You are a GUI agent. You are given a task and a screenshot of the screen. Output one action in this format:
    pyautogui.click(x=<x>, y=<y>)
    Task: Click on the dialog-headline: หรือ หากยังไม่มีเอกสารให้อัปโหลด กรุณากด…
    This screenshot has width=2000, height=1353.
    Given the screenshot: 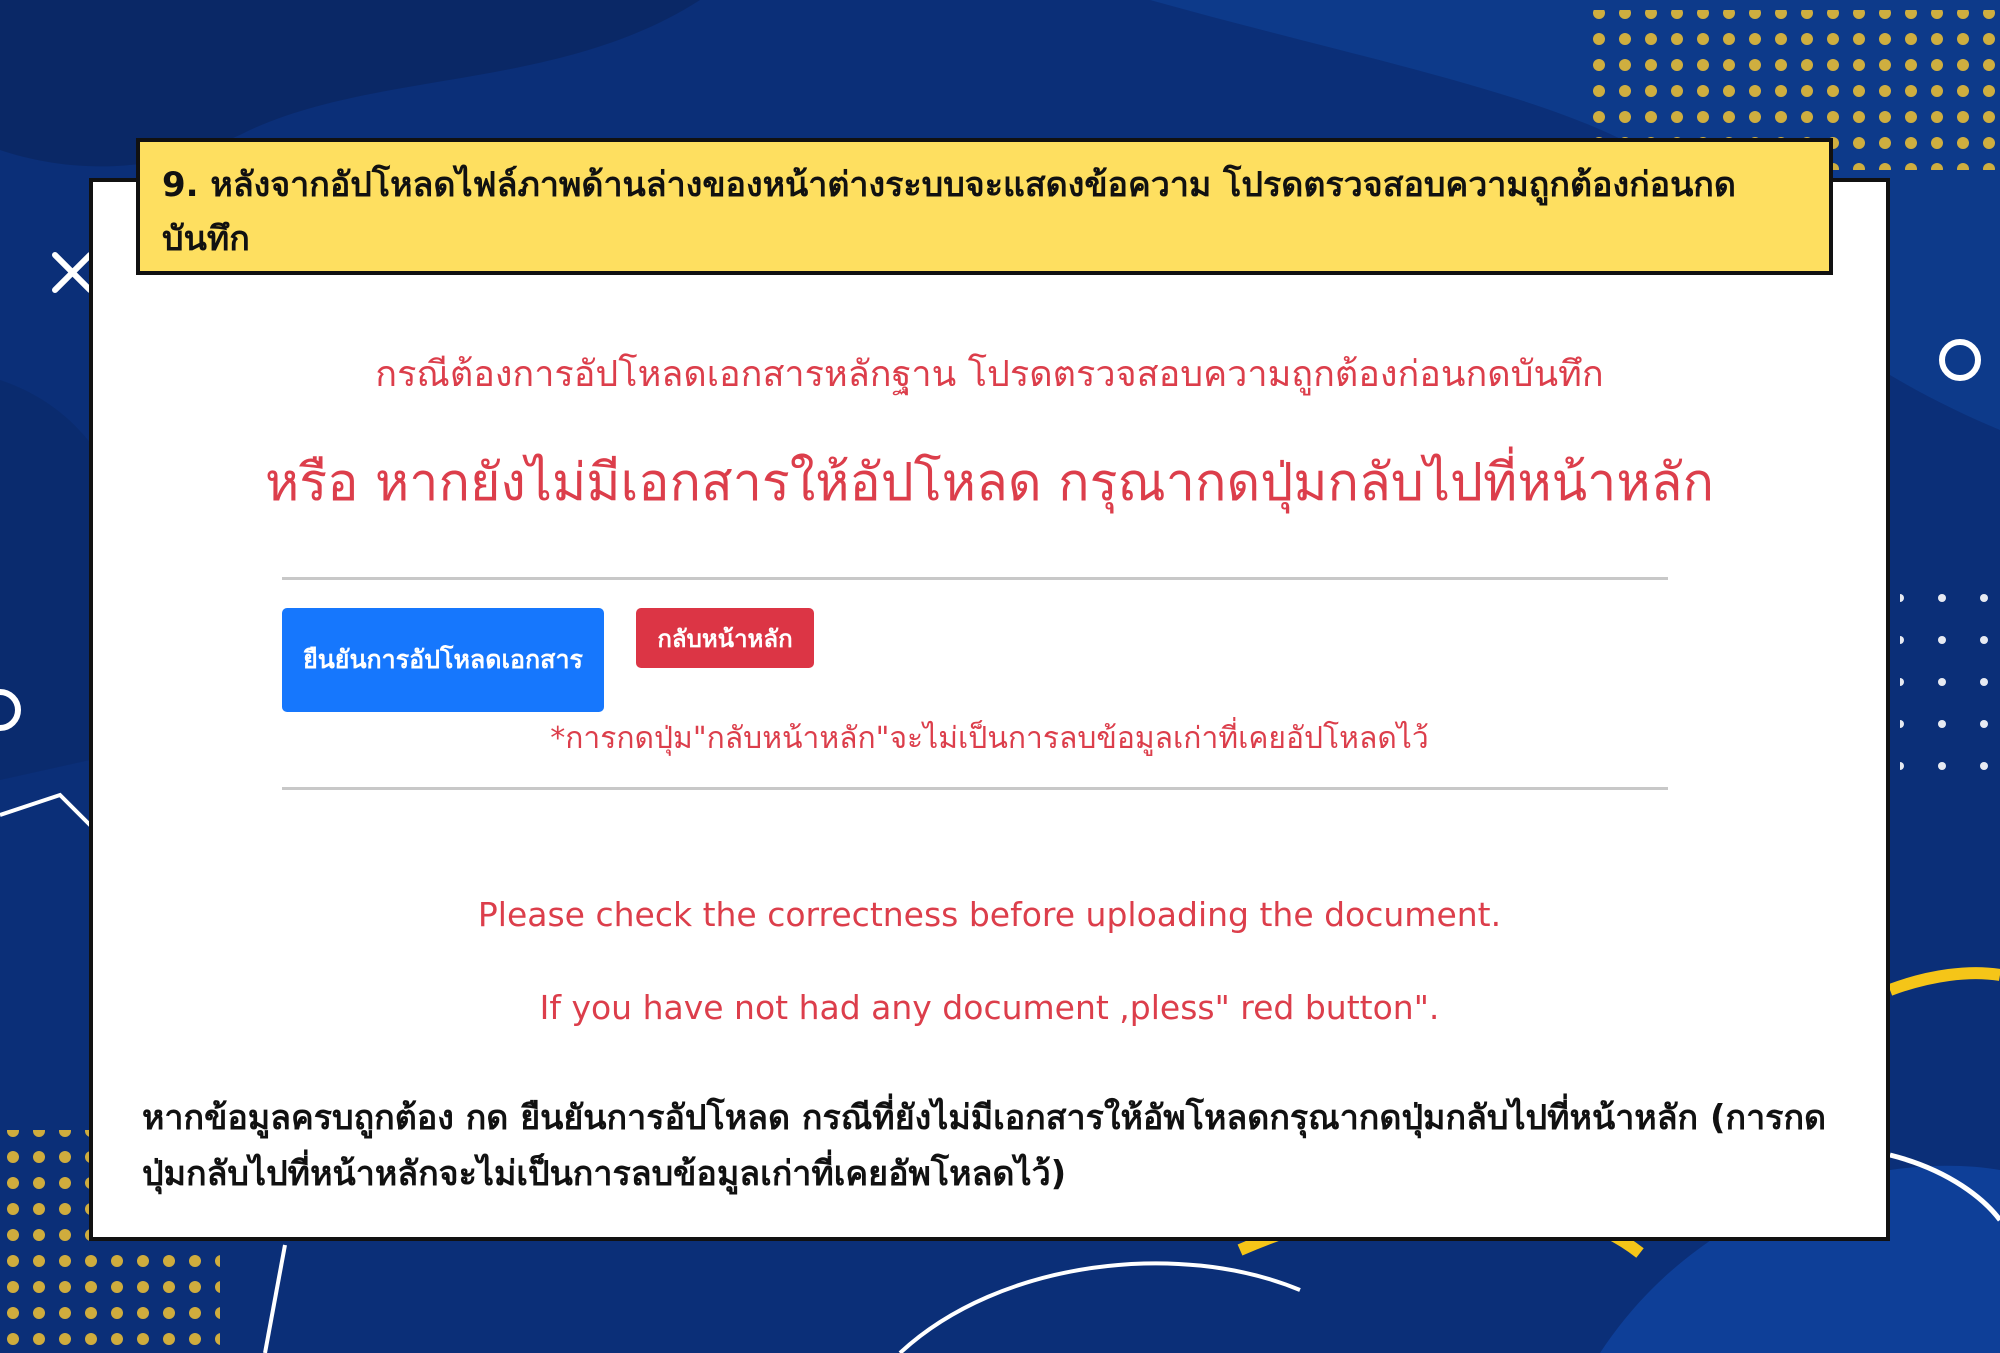 What is the action you would take?
    pyautogui.click(x=989, y=483)
    